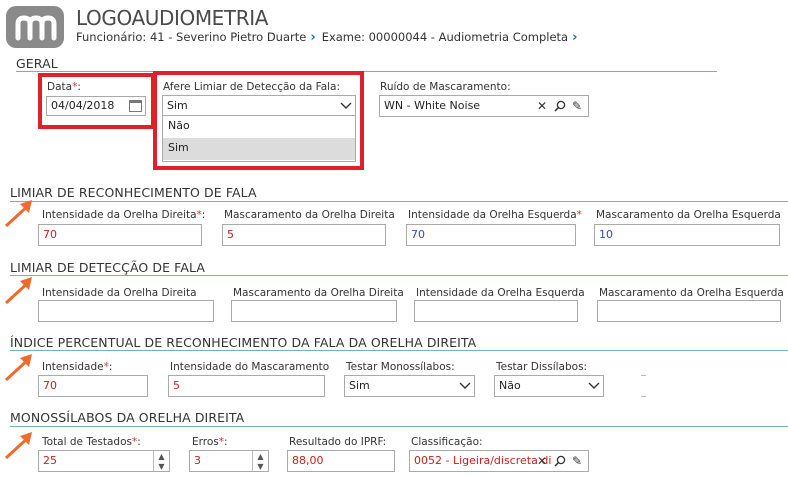 The height and width of the screenshot is (477, 788). I want to click on afere-option: Não, so click(259, 127).